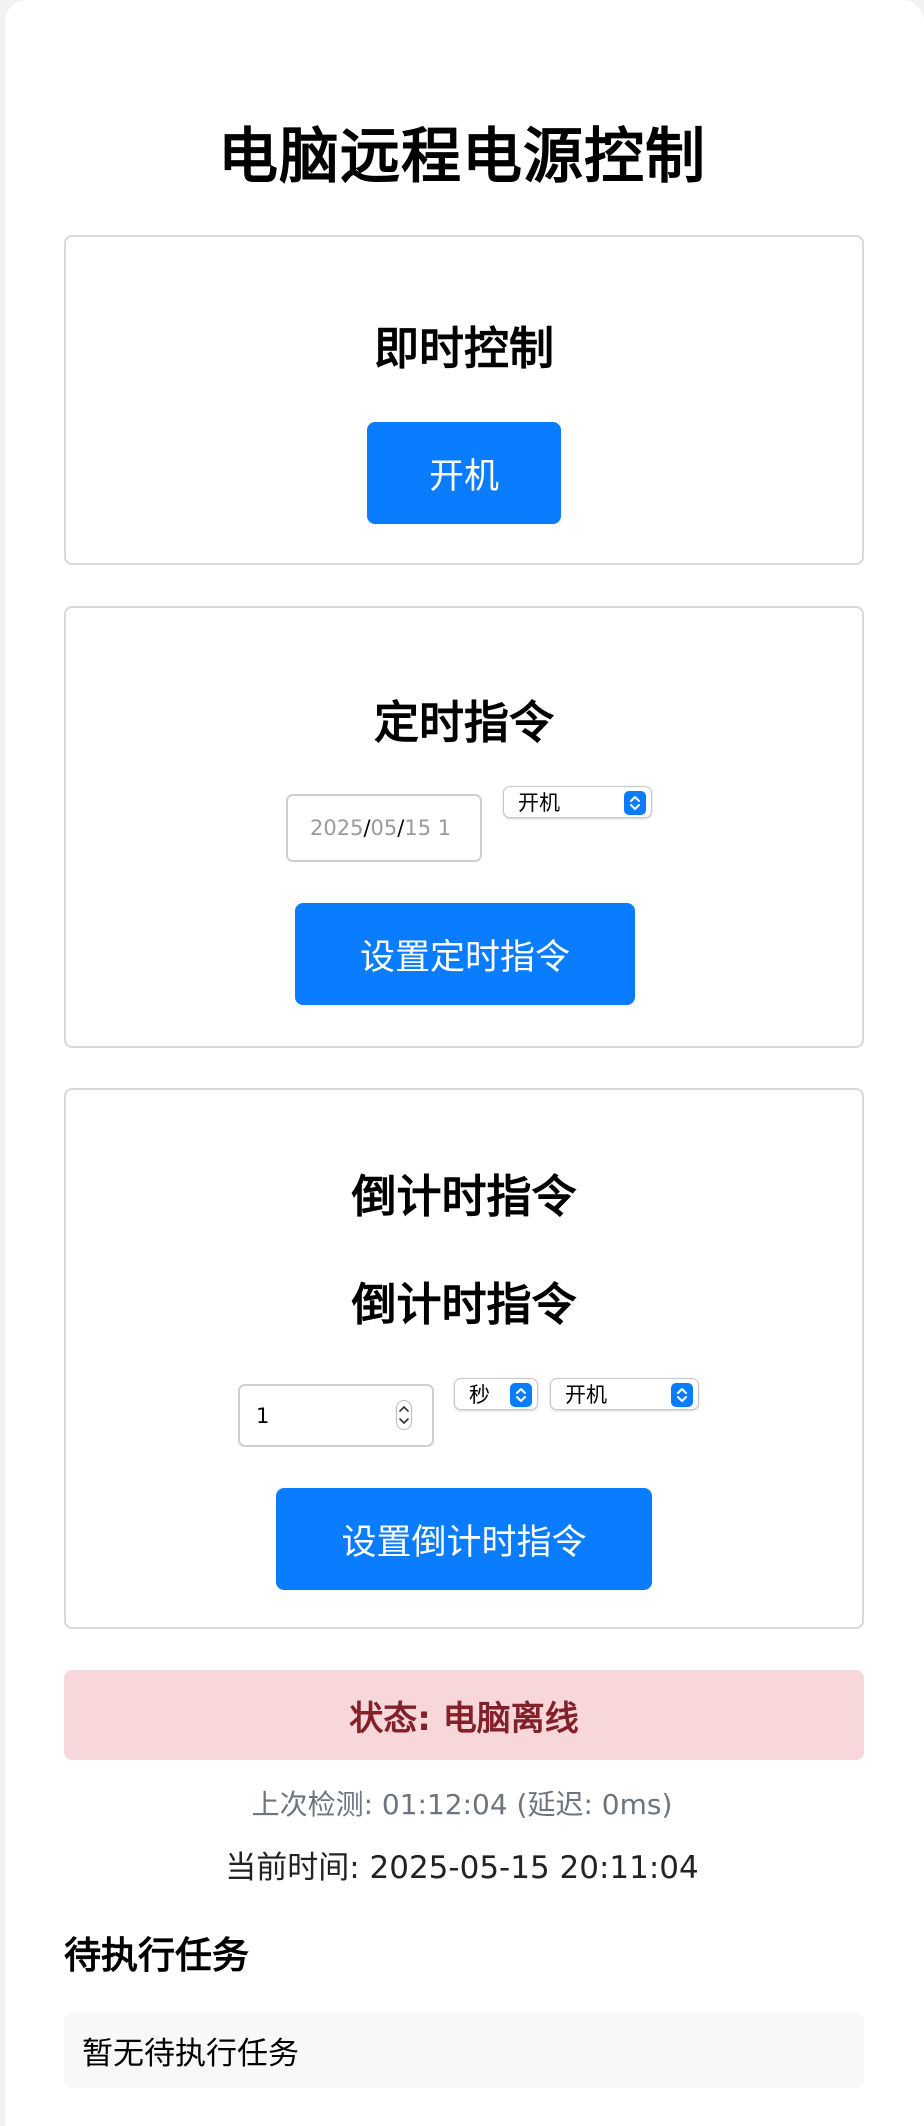  I want to click on datetime-input: 2025 / 05 / 15 1, so click(384, 828).